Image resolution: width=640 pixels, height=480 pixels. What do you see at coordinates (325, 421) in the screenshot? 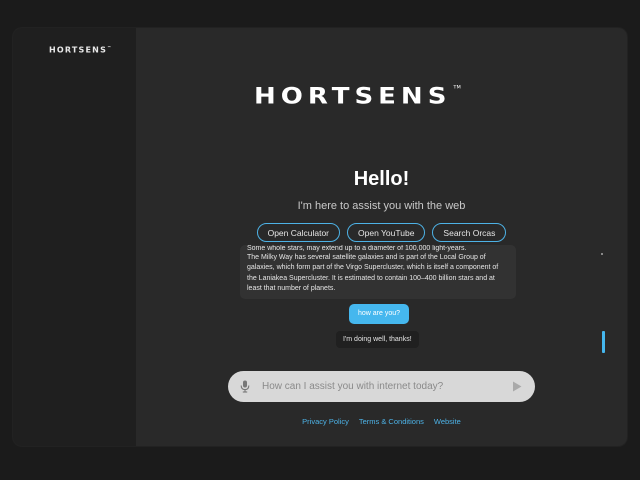
I see `privacy-policy-link: Privacy Policy` at bounding box center [325, 421].